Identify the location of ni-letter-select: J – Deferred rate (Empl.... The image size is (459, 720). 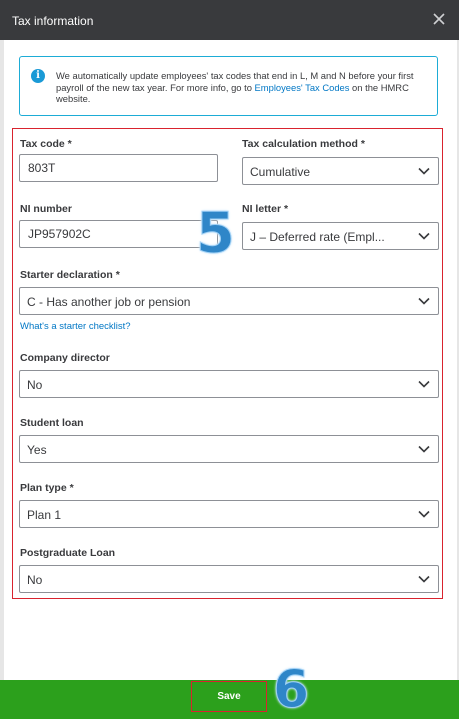
(340, 236).